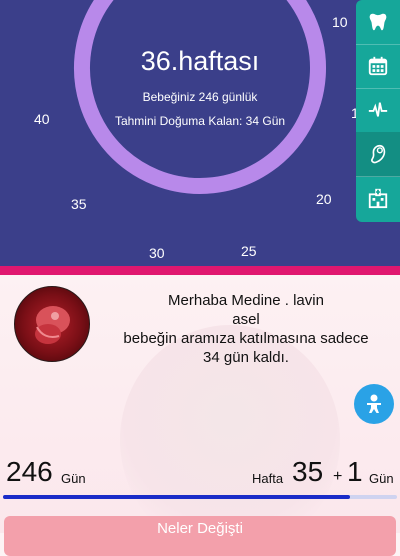 The height and width of the screenshot is (556, 400). Describe the element at coordinates (246, 319) in the screenshot. I see `greeting-line-2: asel` at that location.